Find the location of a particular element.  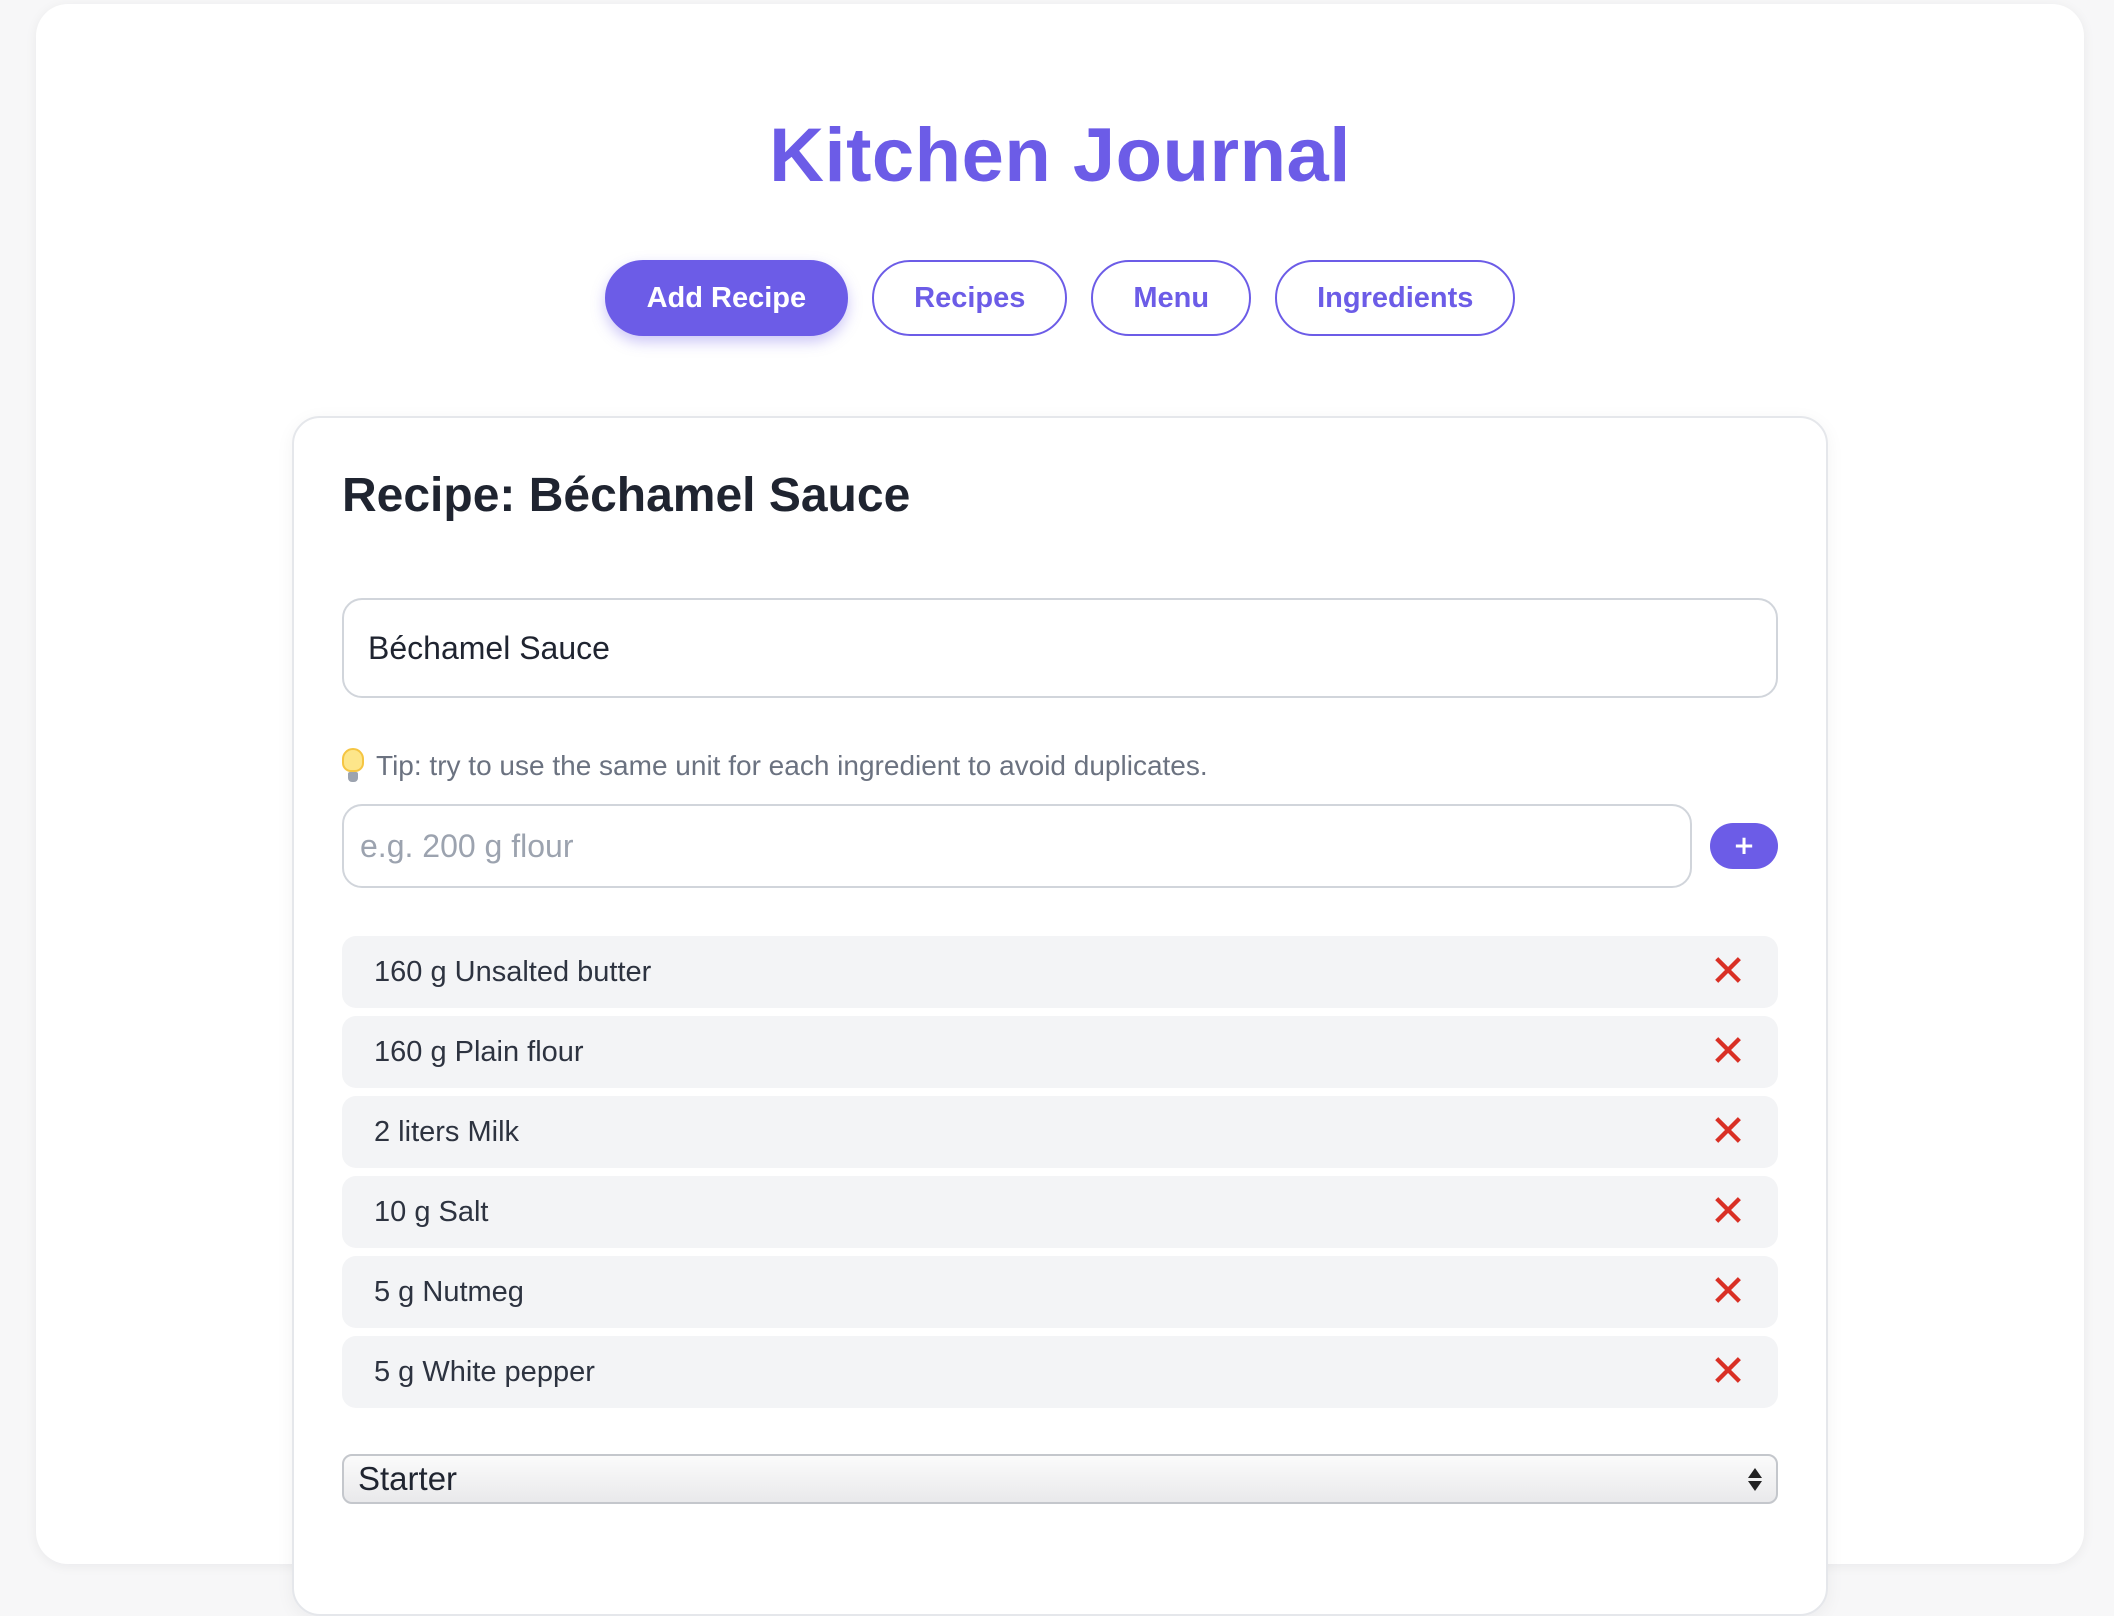

tab-ingredients: Ingredients is located at coordinates (1395, 298).